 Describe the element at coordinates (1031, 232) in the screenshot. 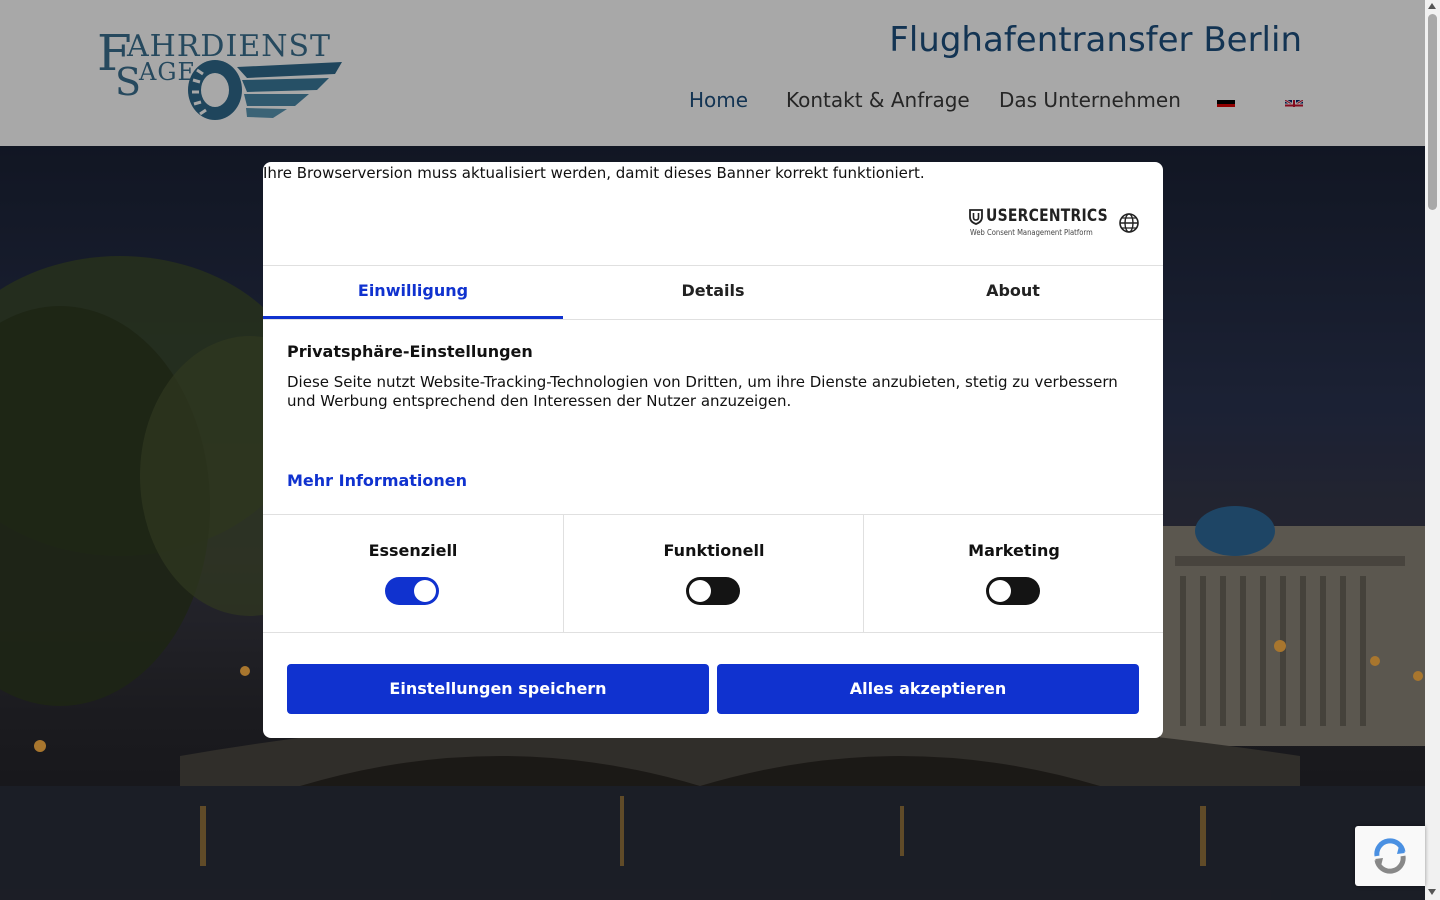

I see `usercentrics-subtitle: Web Consent Management Platform` at that location.